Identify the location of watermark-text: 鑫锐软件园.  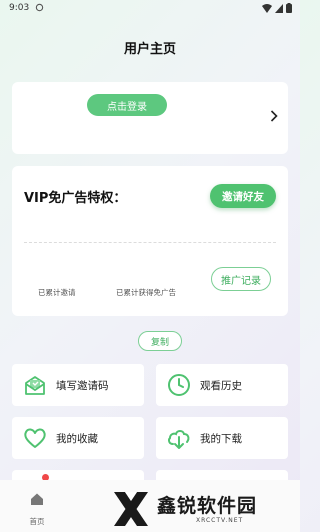
(207, 506).